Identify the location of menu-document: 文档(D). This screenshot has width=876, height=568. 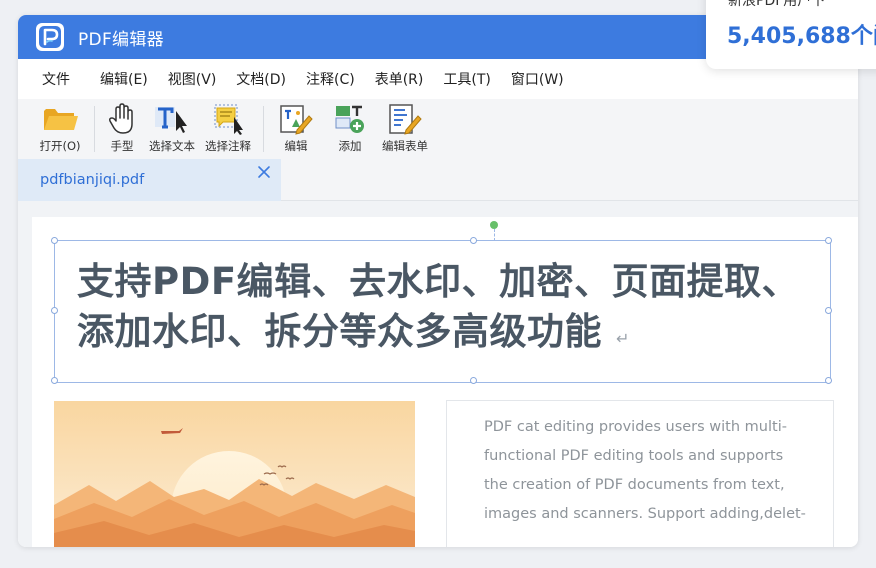
(261, 79).